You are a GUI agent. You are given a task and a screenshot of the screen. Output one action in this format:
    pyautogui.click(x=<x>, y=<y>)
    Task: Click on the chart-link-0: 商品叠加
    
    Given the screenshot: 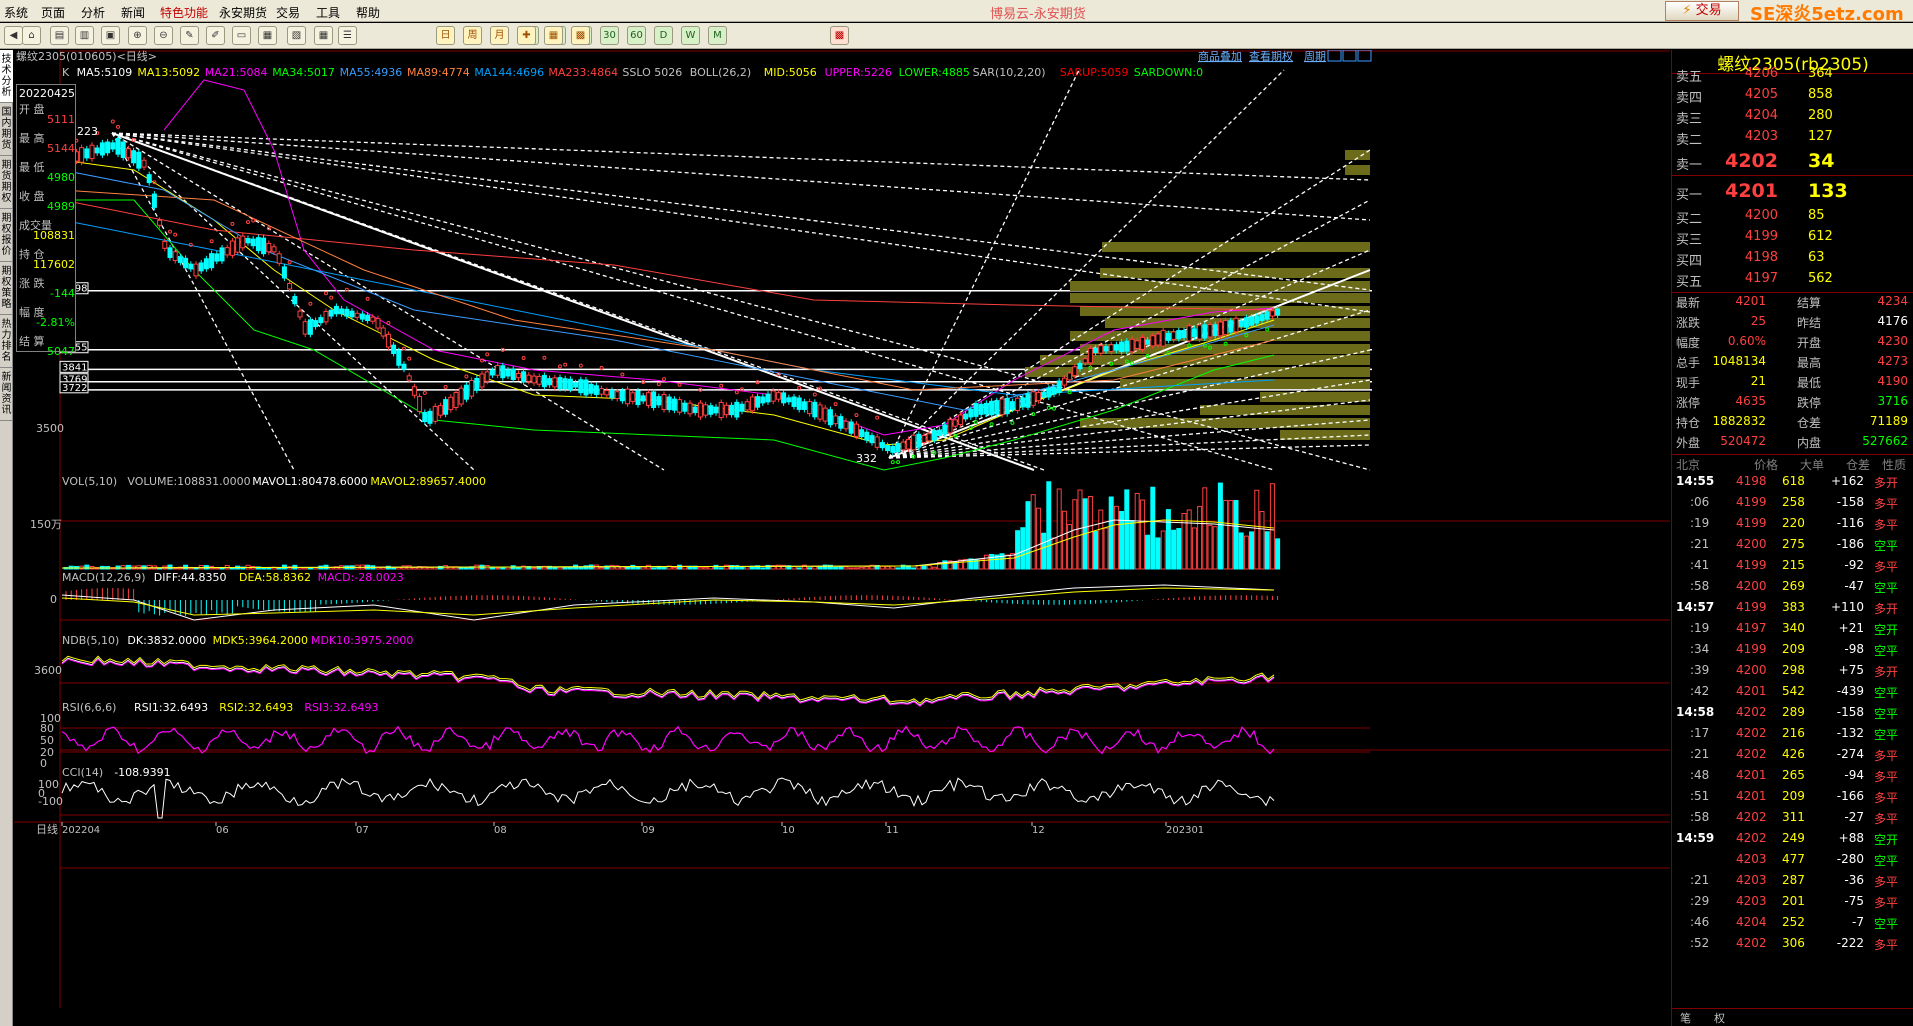 What is the action you would take?
    pyautogui.click(x=1220, y=56)
    